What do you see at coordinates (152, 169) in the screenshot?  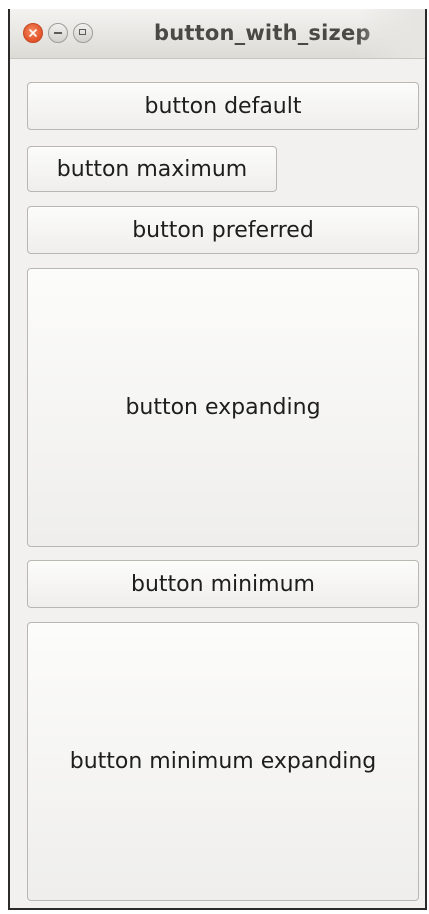 I see `button-maximum: button maximum` at bounding box center [152, 169].